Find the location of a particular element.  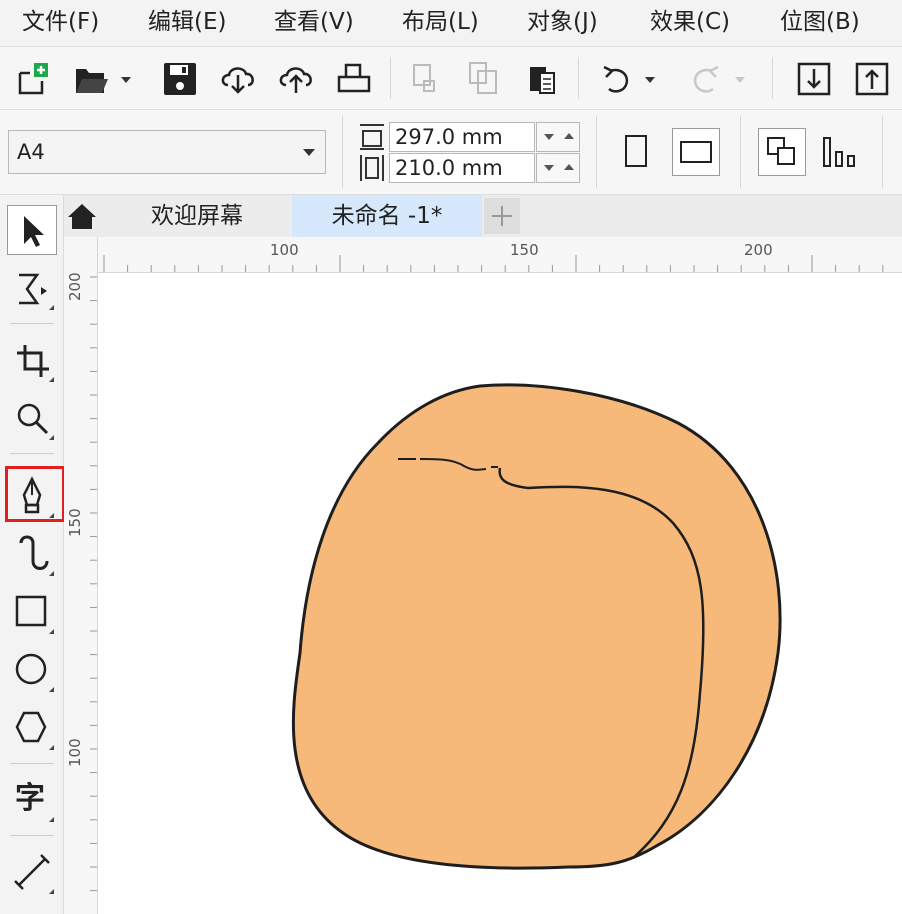

ellipse-tool is located at coordinates (32, 670).